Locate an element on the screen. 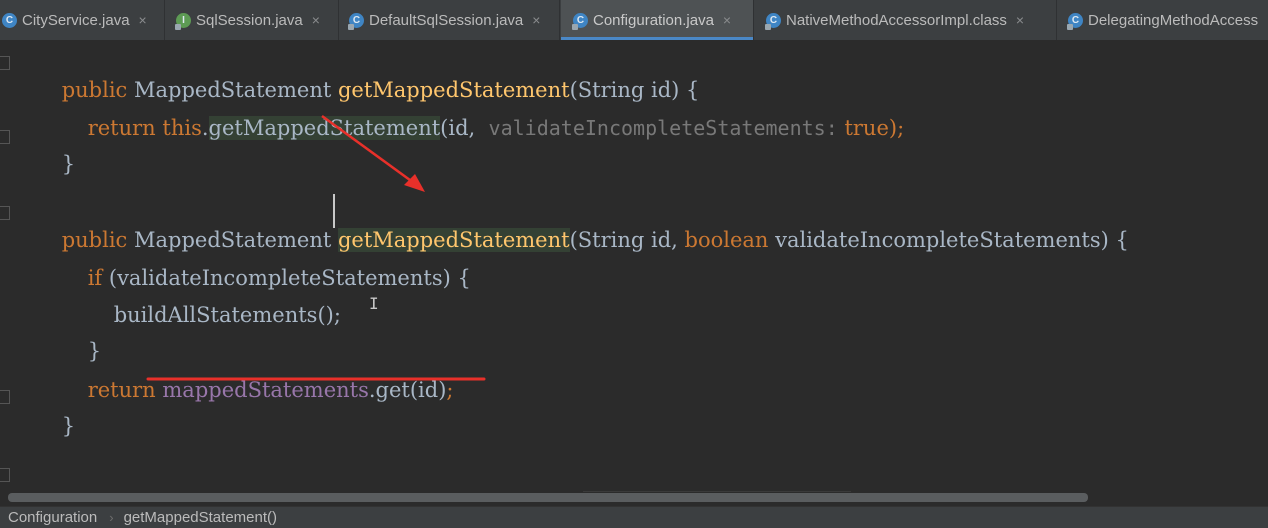 This screenshot has height=528, width=1268. red-arrow-head-icon is located at coordinates (414, 183).